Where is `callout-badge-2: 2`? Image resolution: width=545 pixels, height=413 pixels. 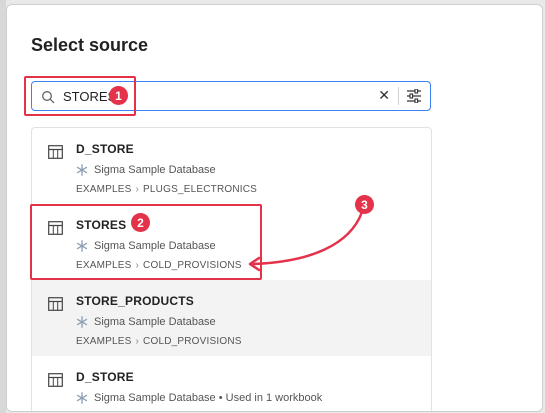
callout-badge-2: 2 is located at coordinates (140, 222).